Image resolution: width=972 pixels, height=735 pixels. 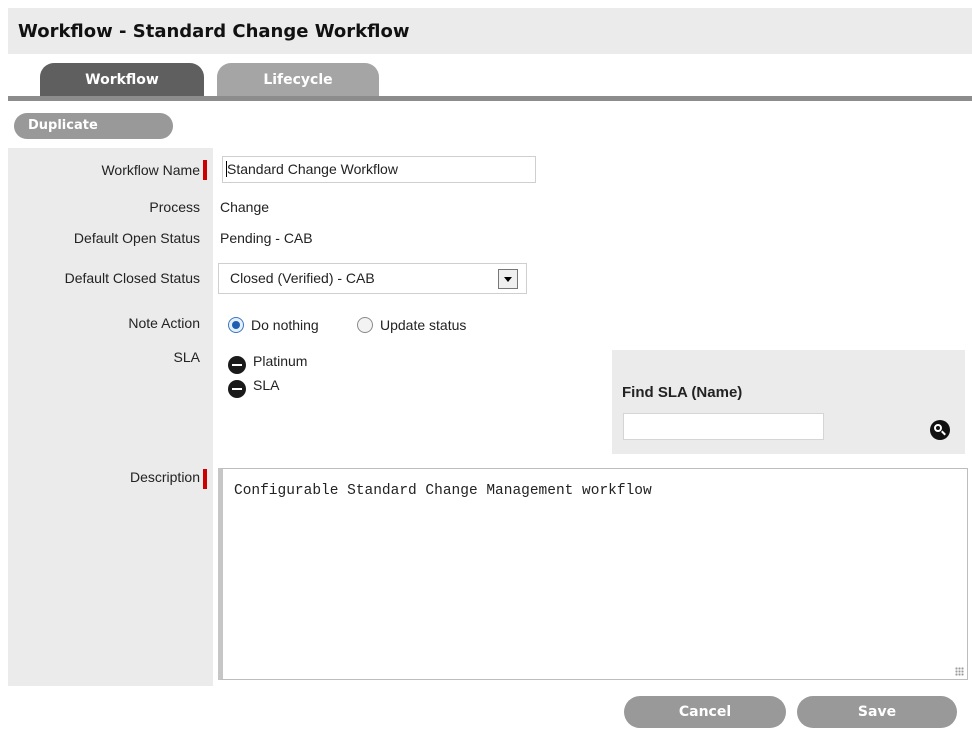 I want to click on workflow-name-input: Standard Change Workflow, so click(x=379, y=169).